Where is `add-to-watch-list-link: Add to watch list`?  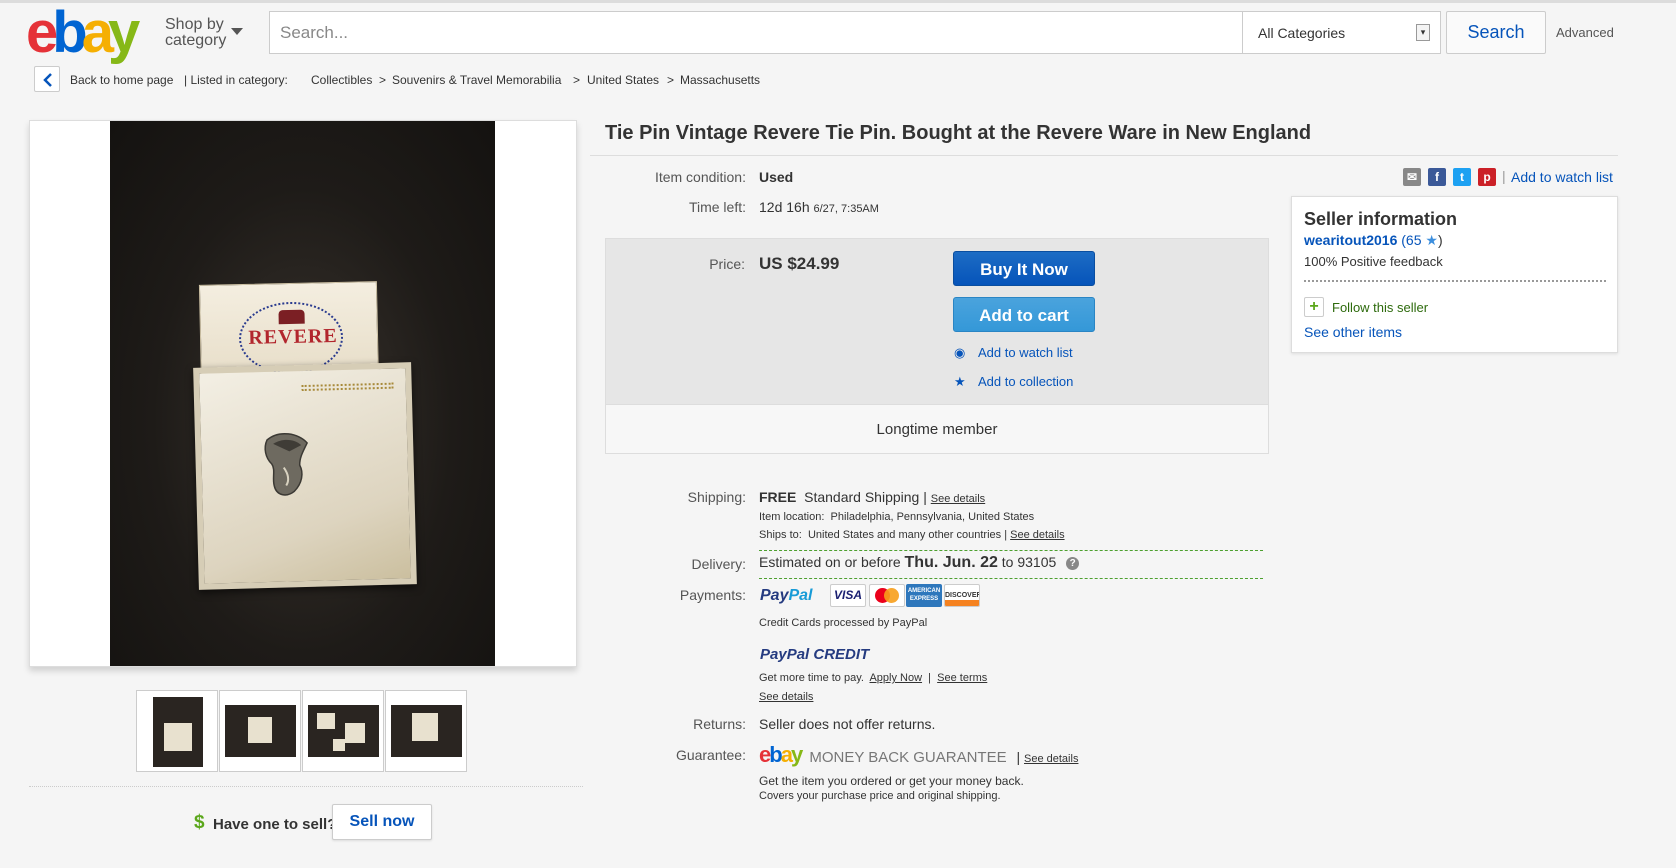 add-to-watch-list-link: Add to watch list is located at coordinates (1562, 177).